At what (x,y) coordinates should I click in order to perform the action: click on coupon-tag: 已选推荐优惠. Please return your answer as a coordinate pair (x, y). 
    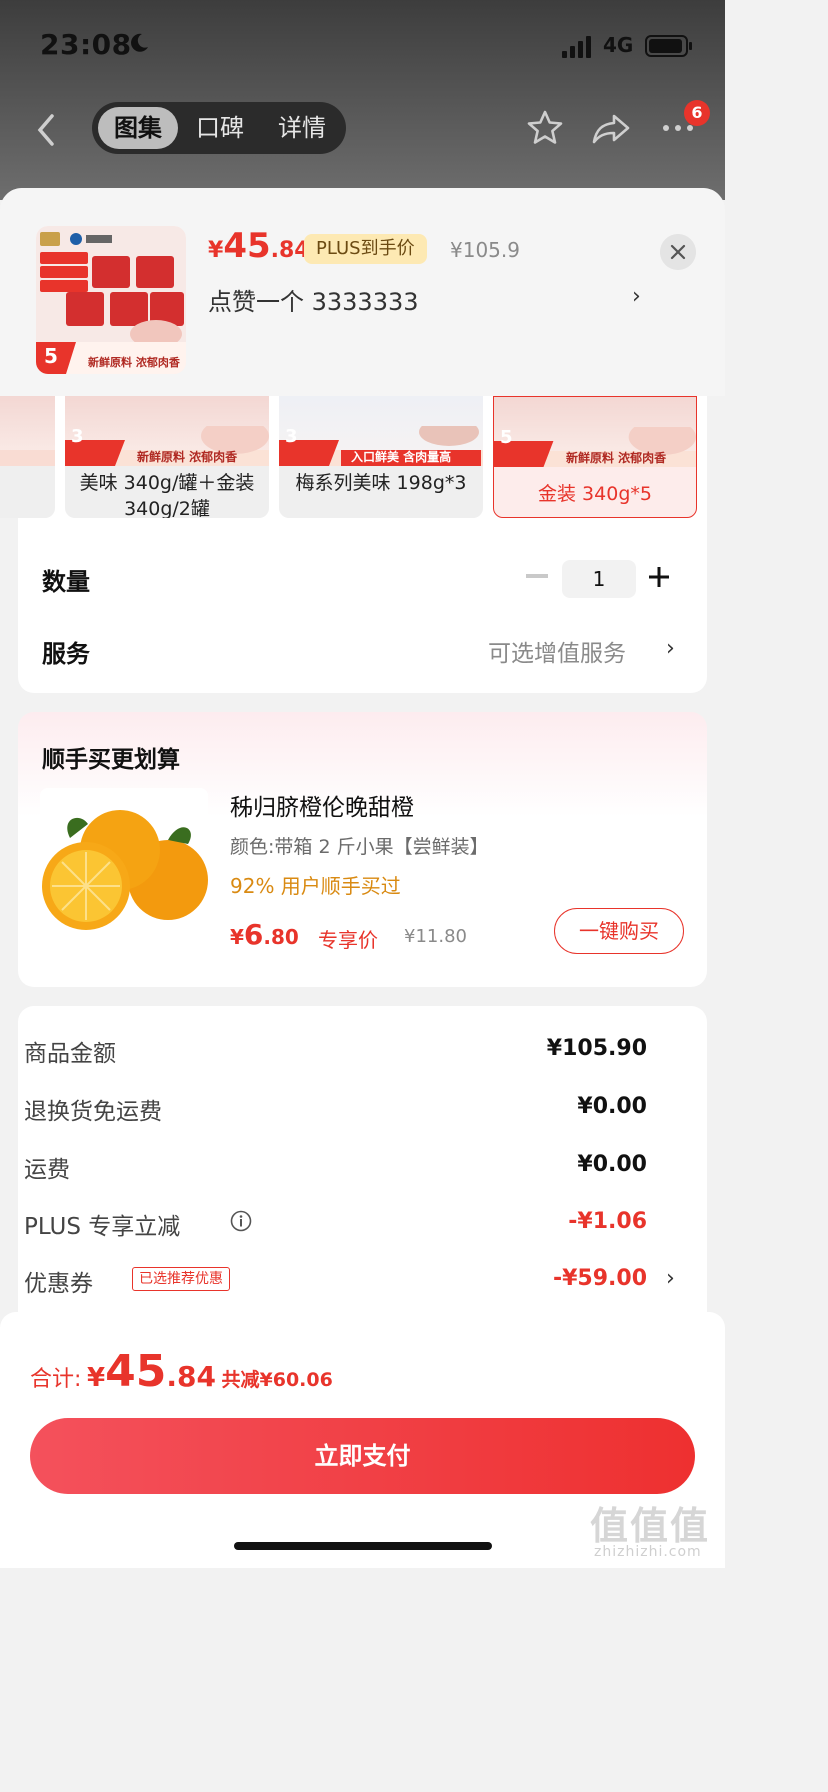
    Looking at the image, I should click on (181, 1279).